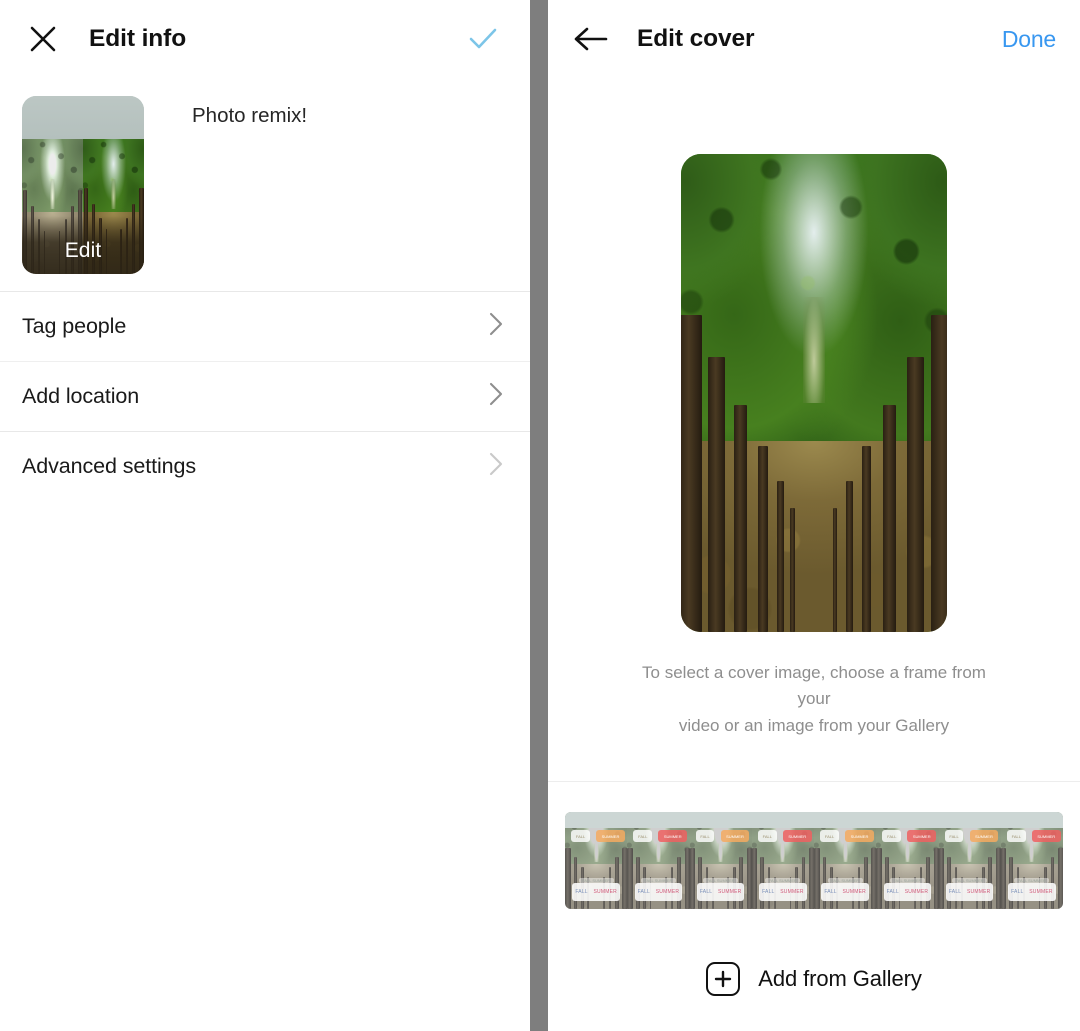 Image resolution: width=1080 pixels, height=1031 pixels. I want to click on section-divider, so click(814, 781).